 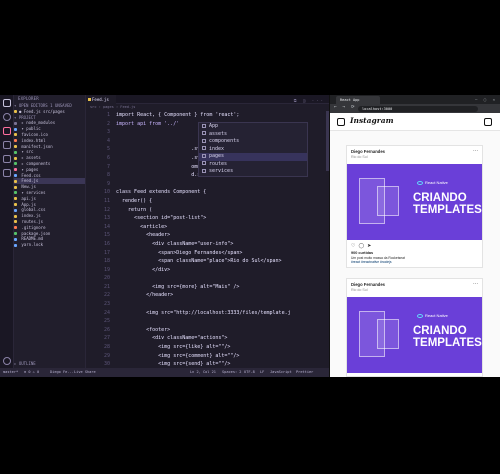 I want to click on code-line: 20, so click(x=206, y=278).